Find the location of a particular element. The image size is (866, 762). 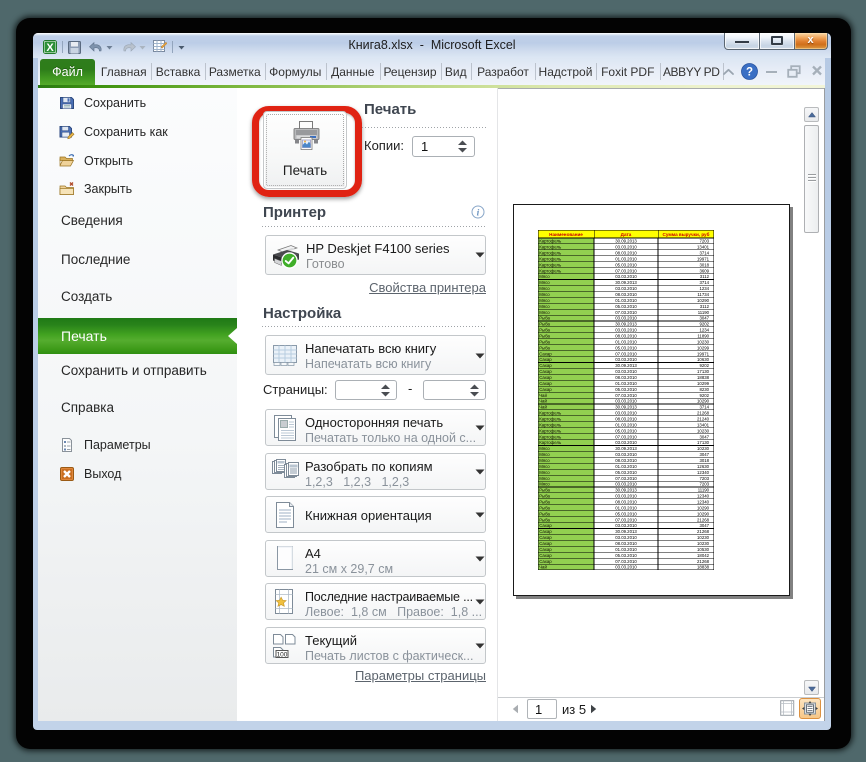

svg-text: 1234 is located at coordinates (704, 330).